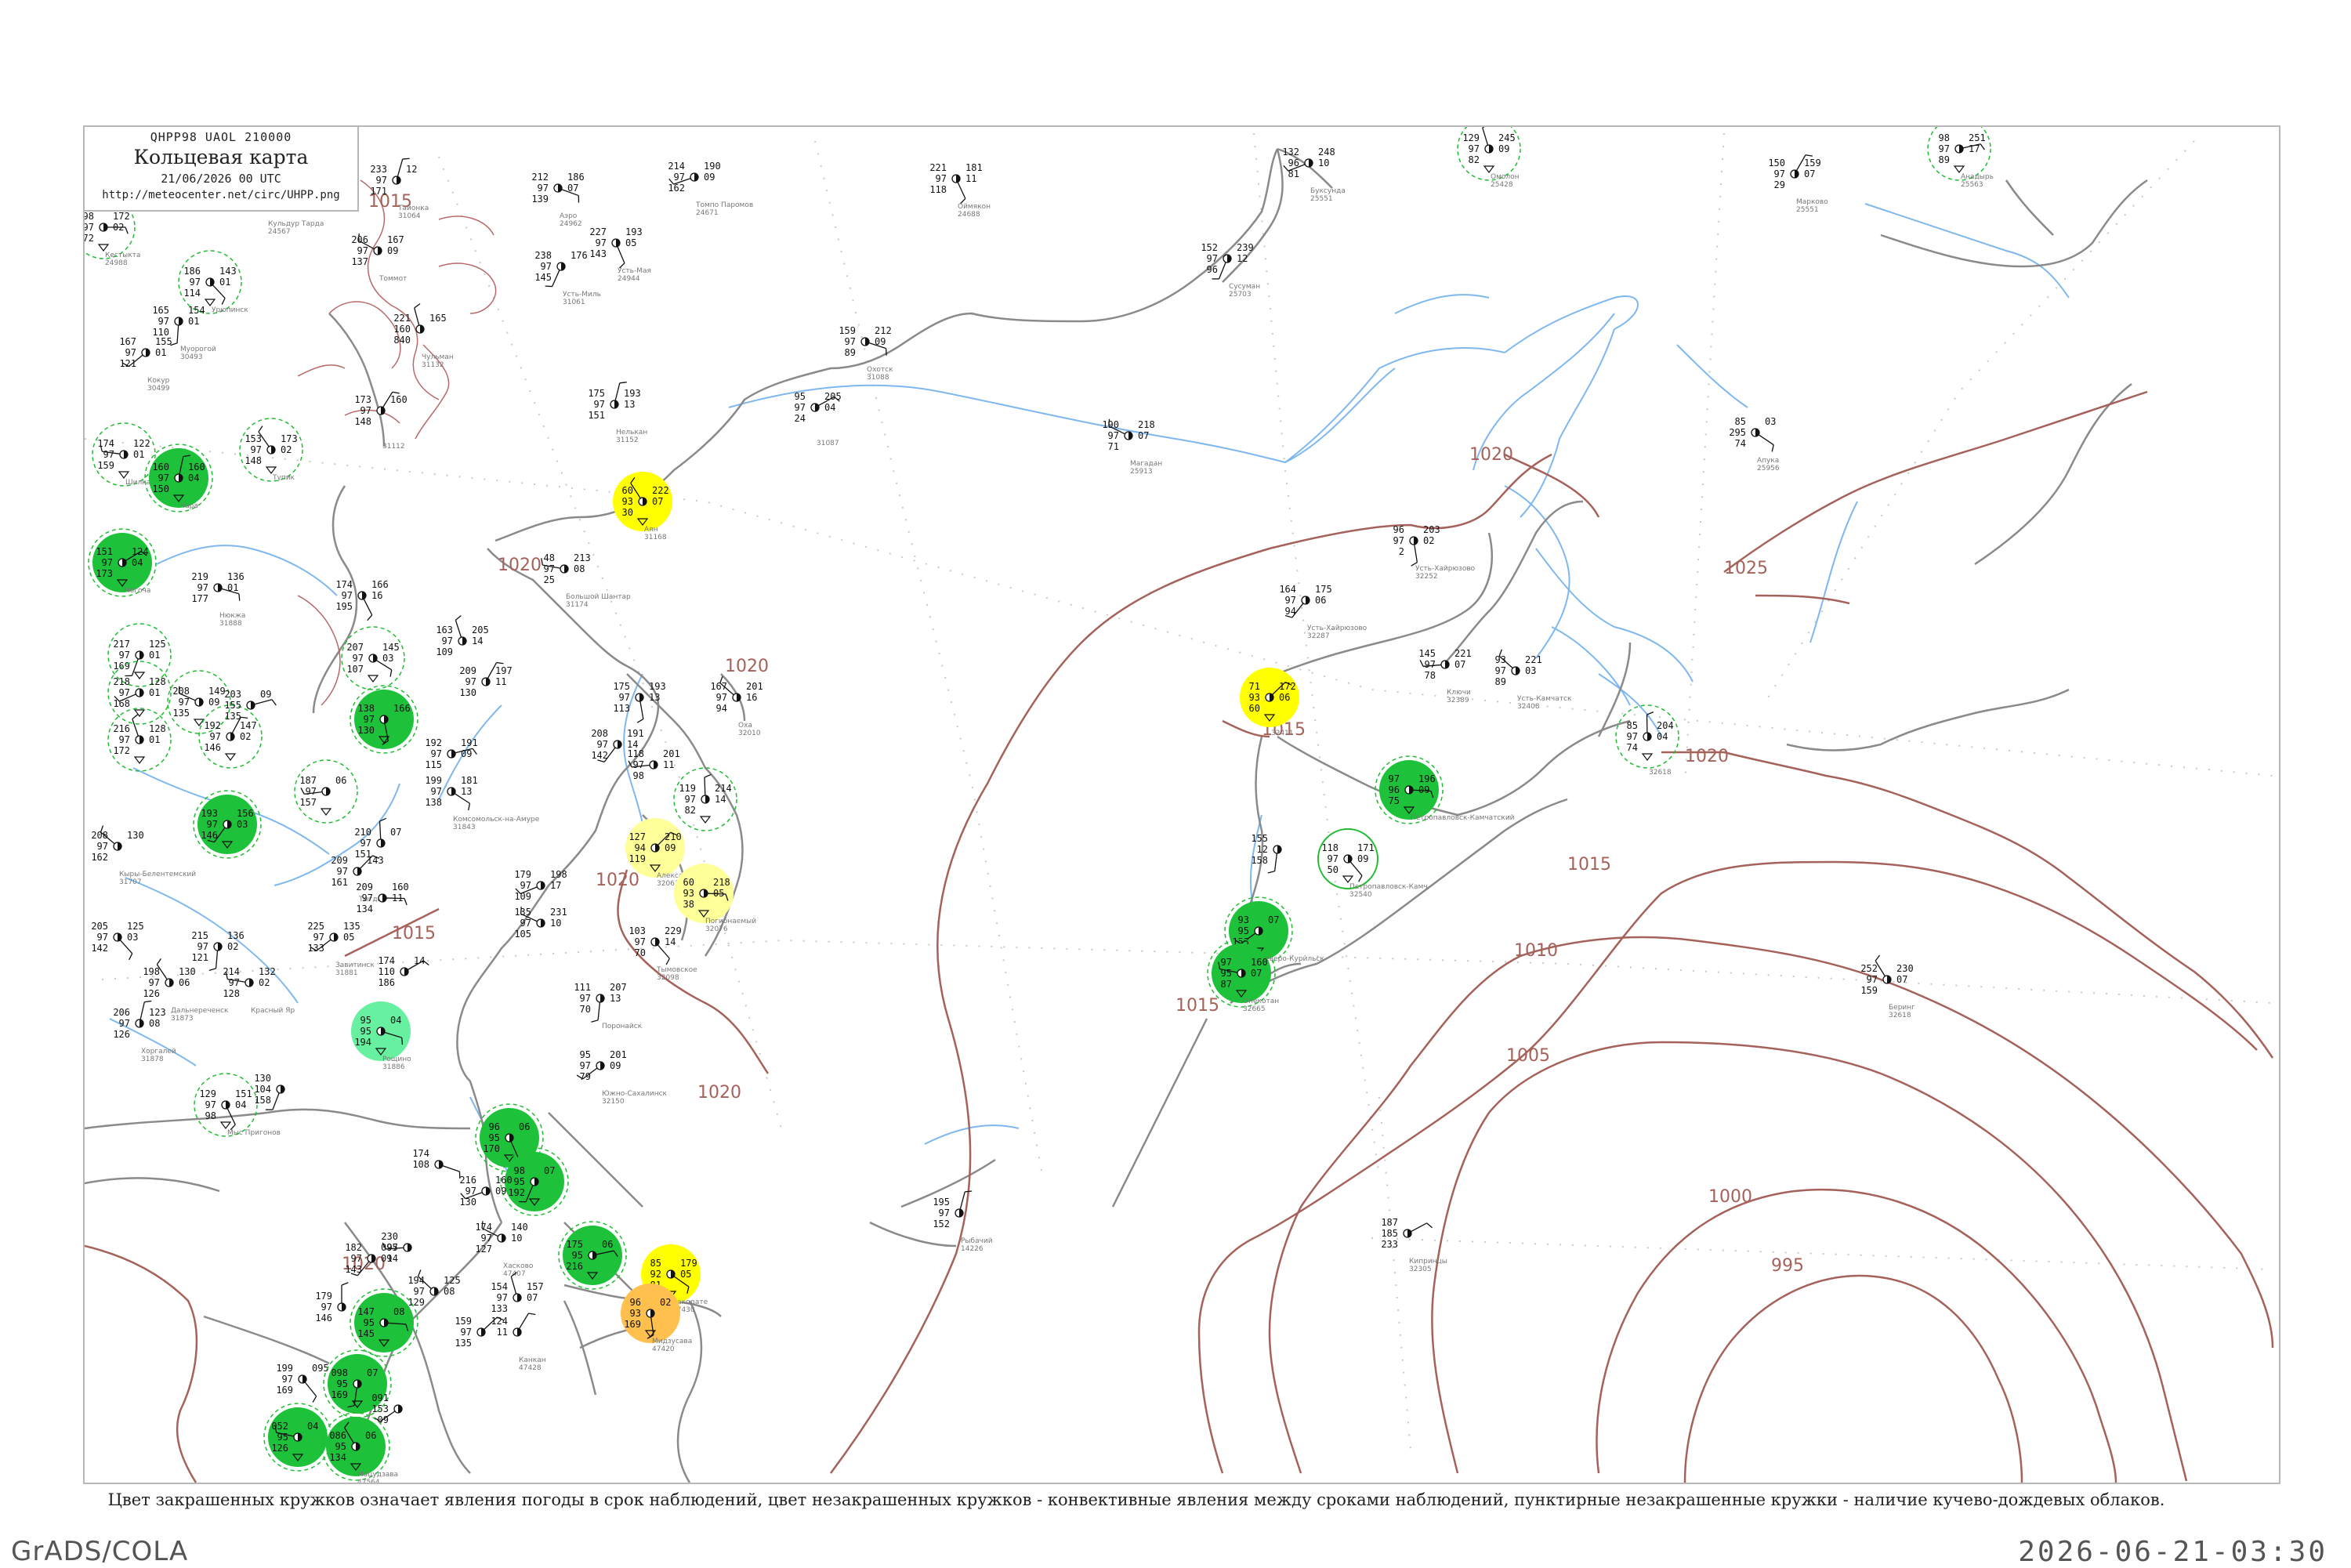 This screenshot has height=1568, width=2351. Describe the element at coordinates (663, 954) in the screenshot. I see `station-plot: 103977022914Тымовское32098` at that location.